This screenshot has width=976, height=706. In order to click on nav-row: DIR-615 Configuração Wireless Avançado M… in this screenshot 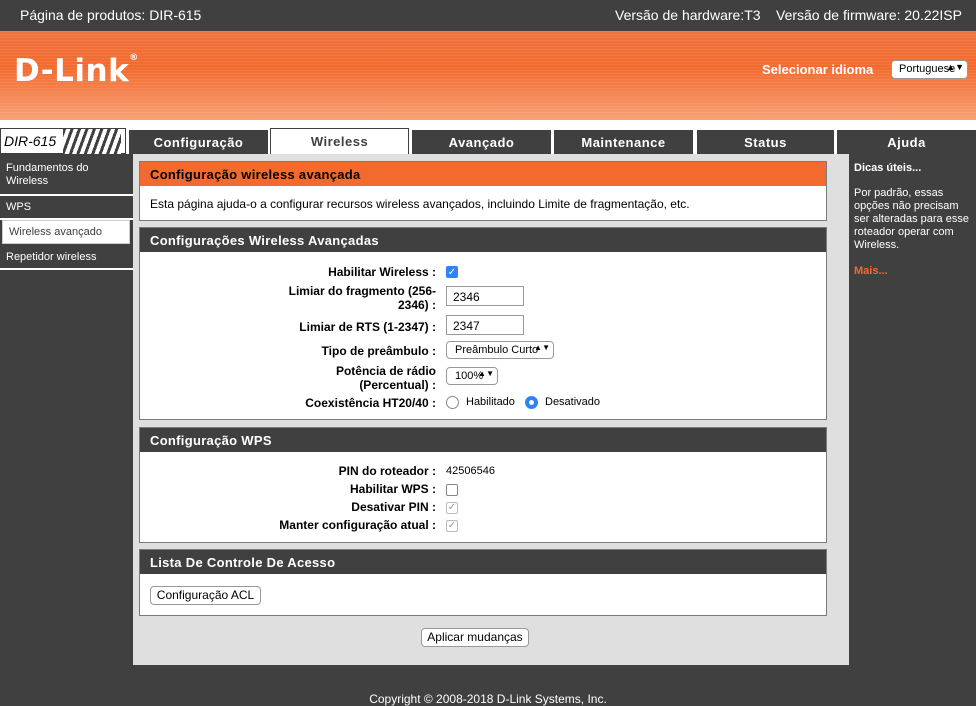, I will do `click(488, 137)`.